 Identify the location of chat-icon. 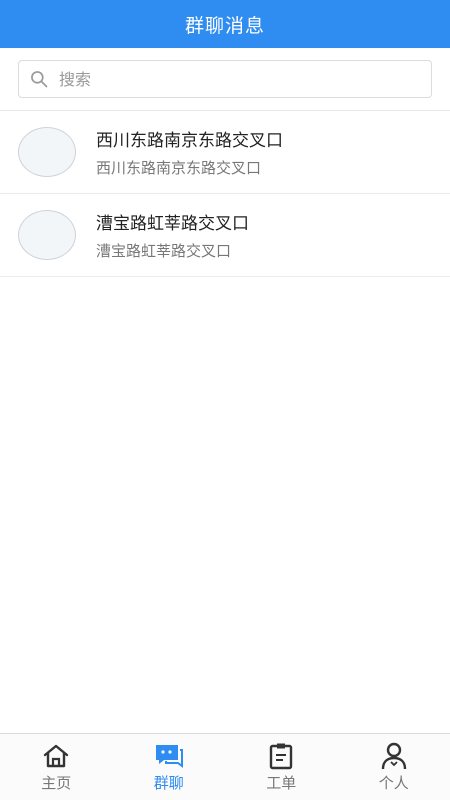
(169, 756).